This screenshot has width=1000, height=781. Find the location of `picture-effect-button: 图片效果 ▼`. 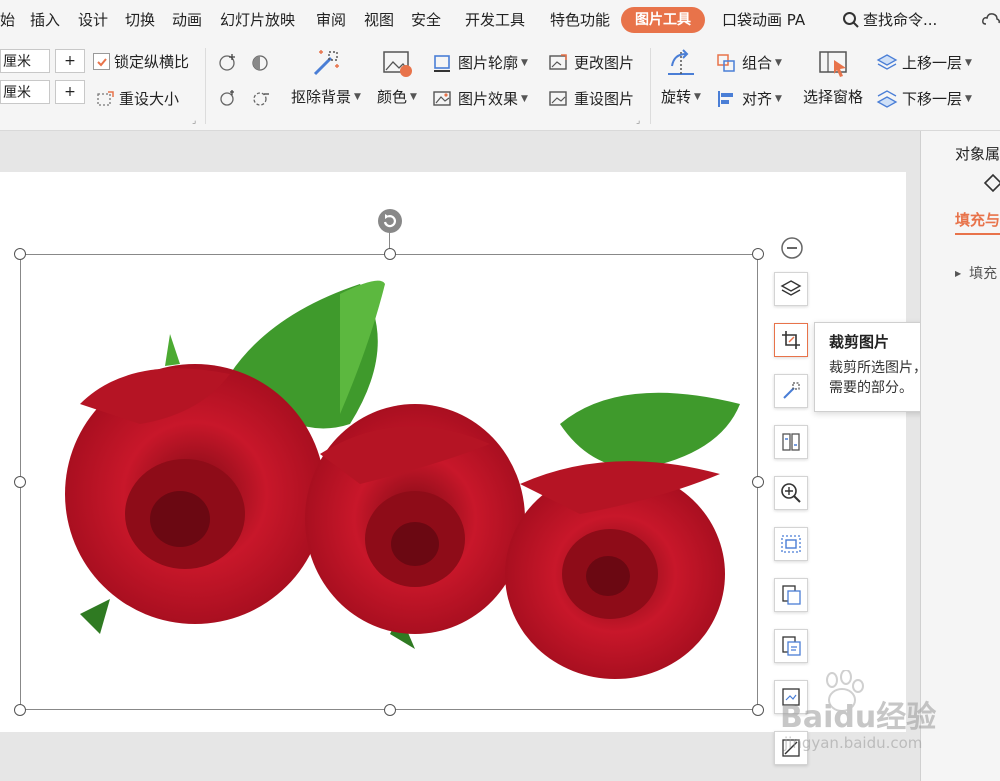

picture-effect-button: 图片效果 ▼ is located at coordinates (480, 98).